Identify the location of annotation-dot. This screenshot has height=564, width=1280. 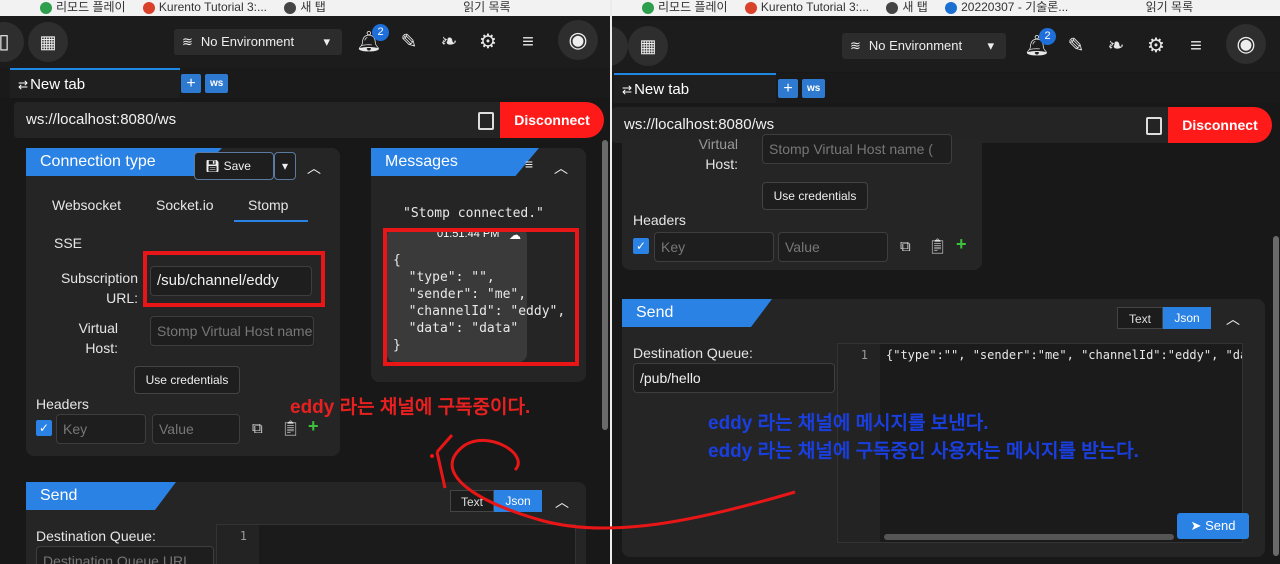
(432, 456).